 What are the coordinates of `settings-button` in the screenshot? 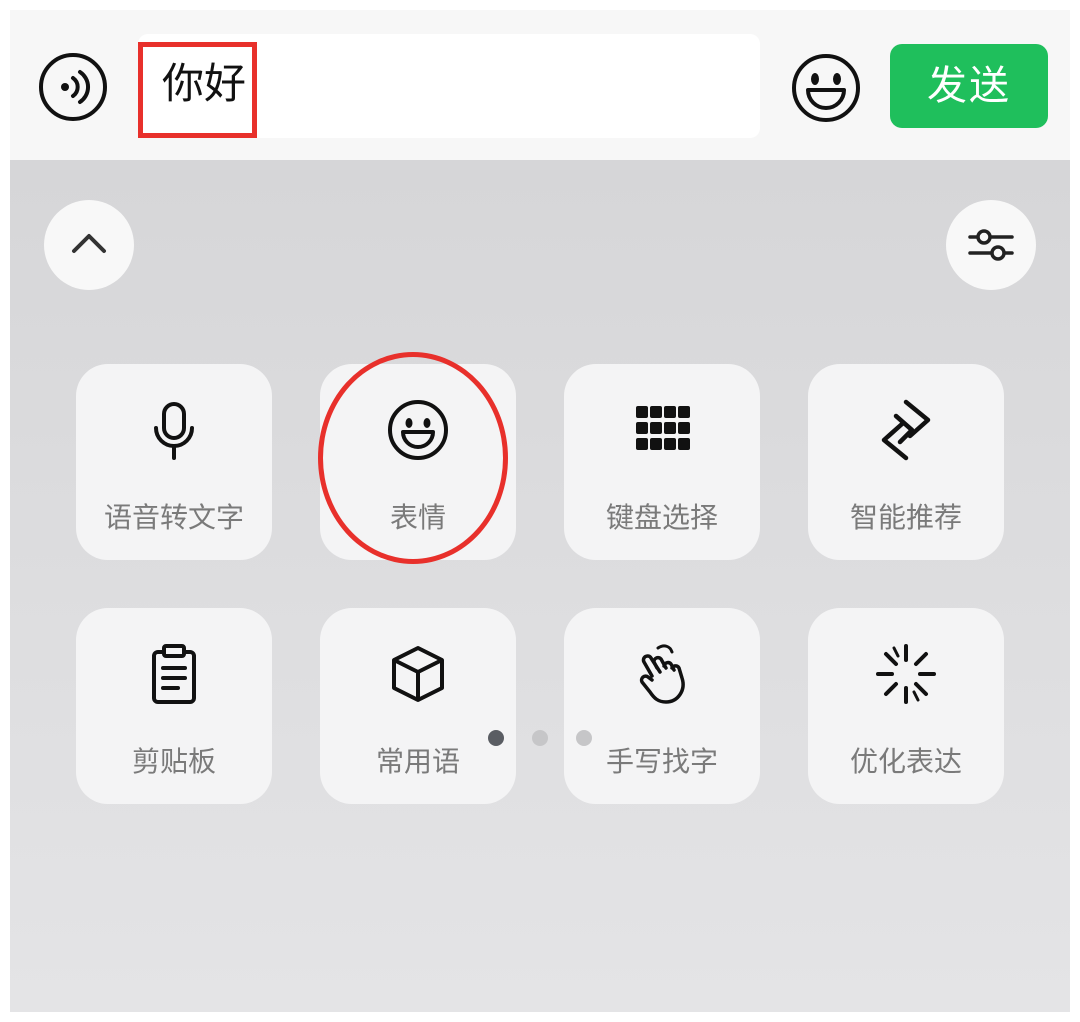 It's located at (991, 245).